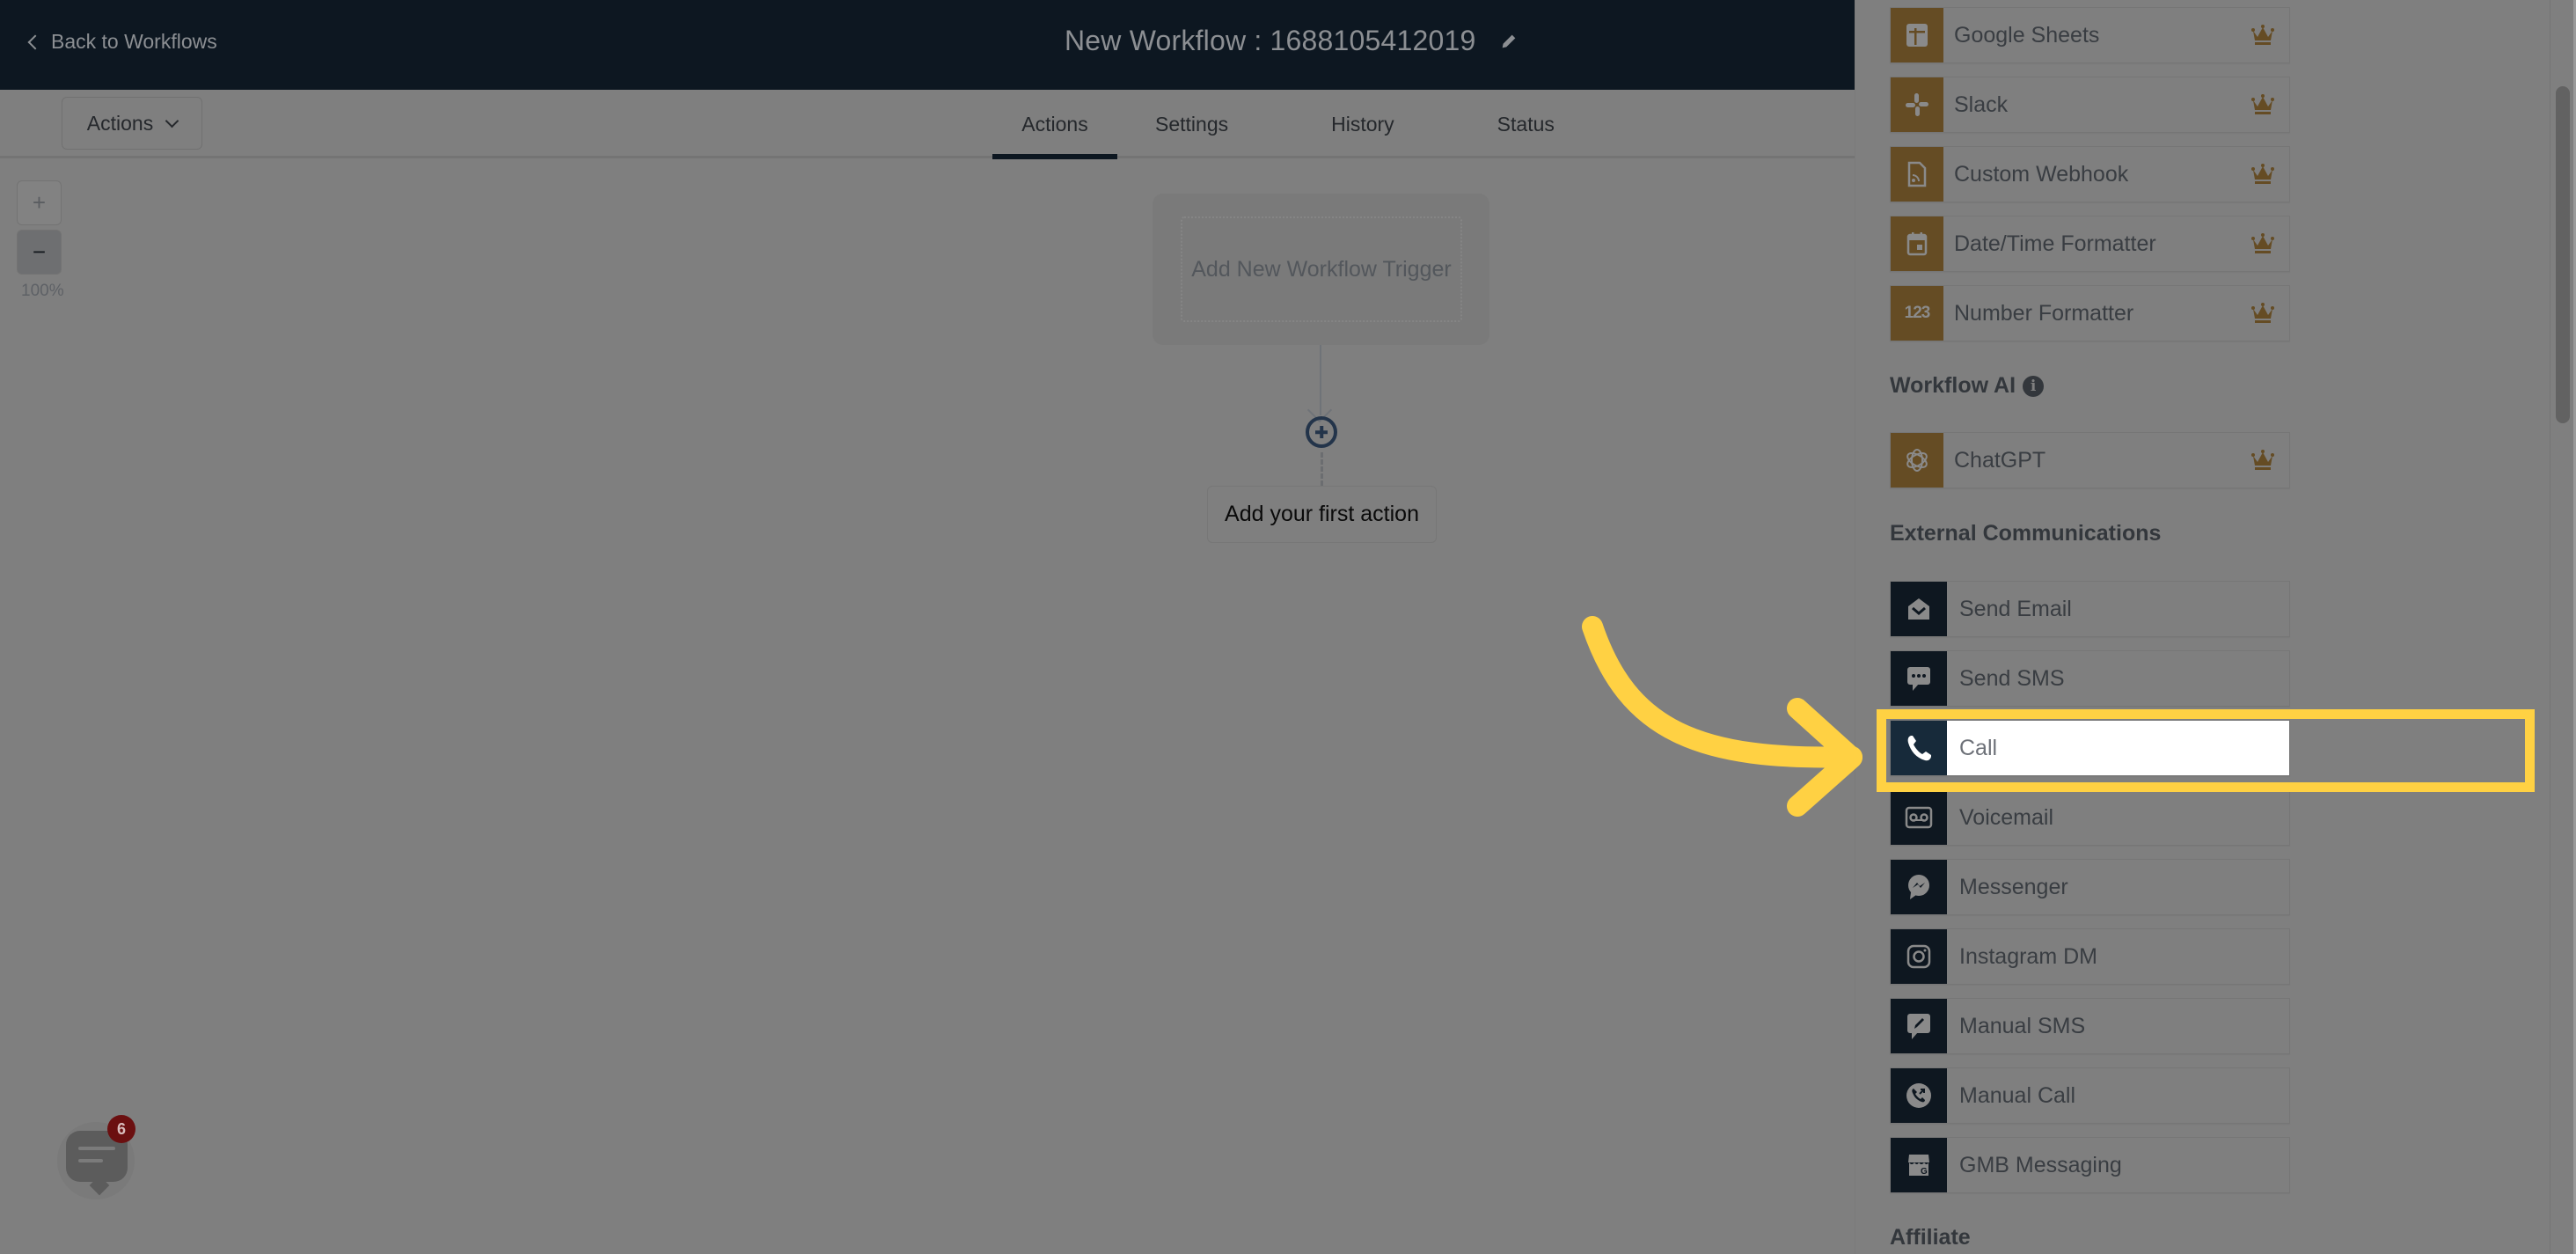 The image size is (2576, 1254). I want to click on voicemail-icon, so click(1919, 818).